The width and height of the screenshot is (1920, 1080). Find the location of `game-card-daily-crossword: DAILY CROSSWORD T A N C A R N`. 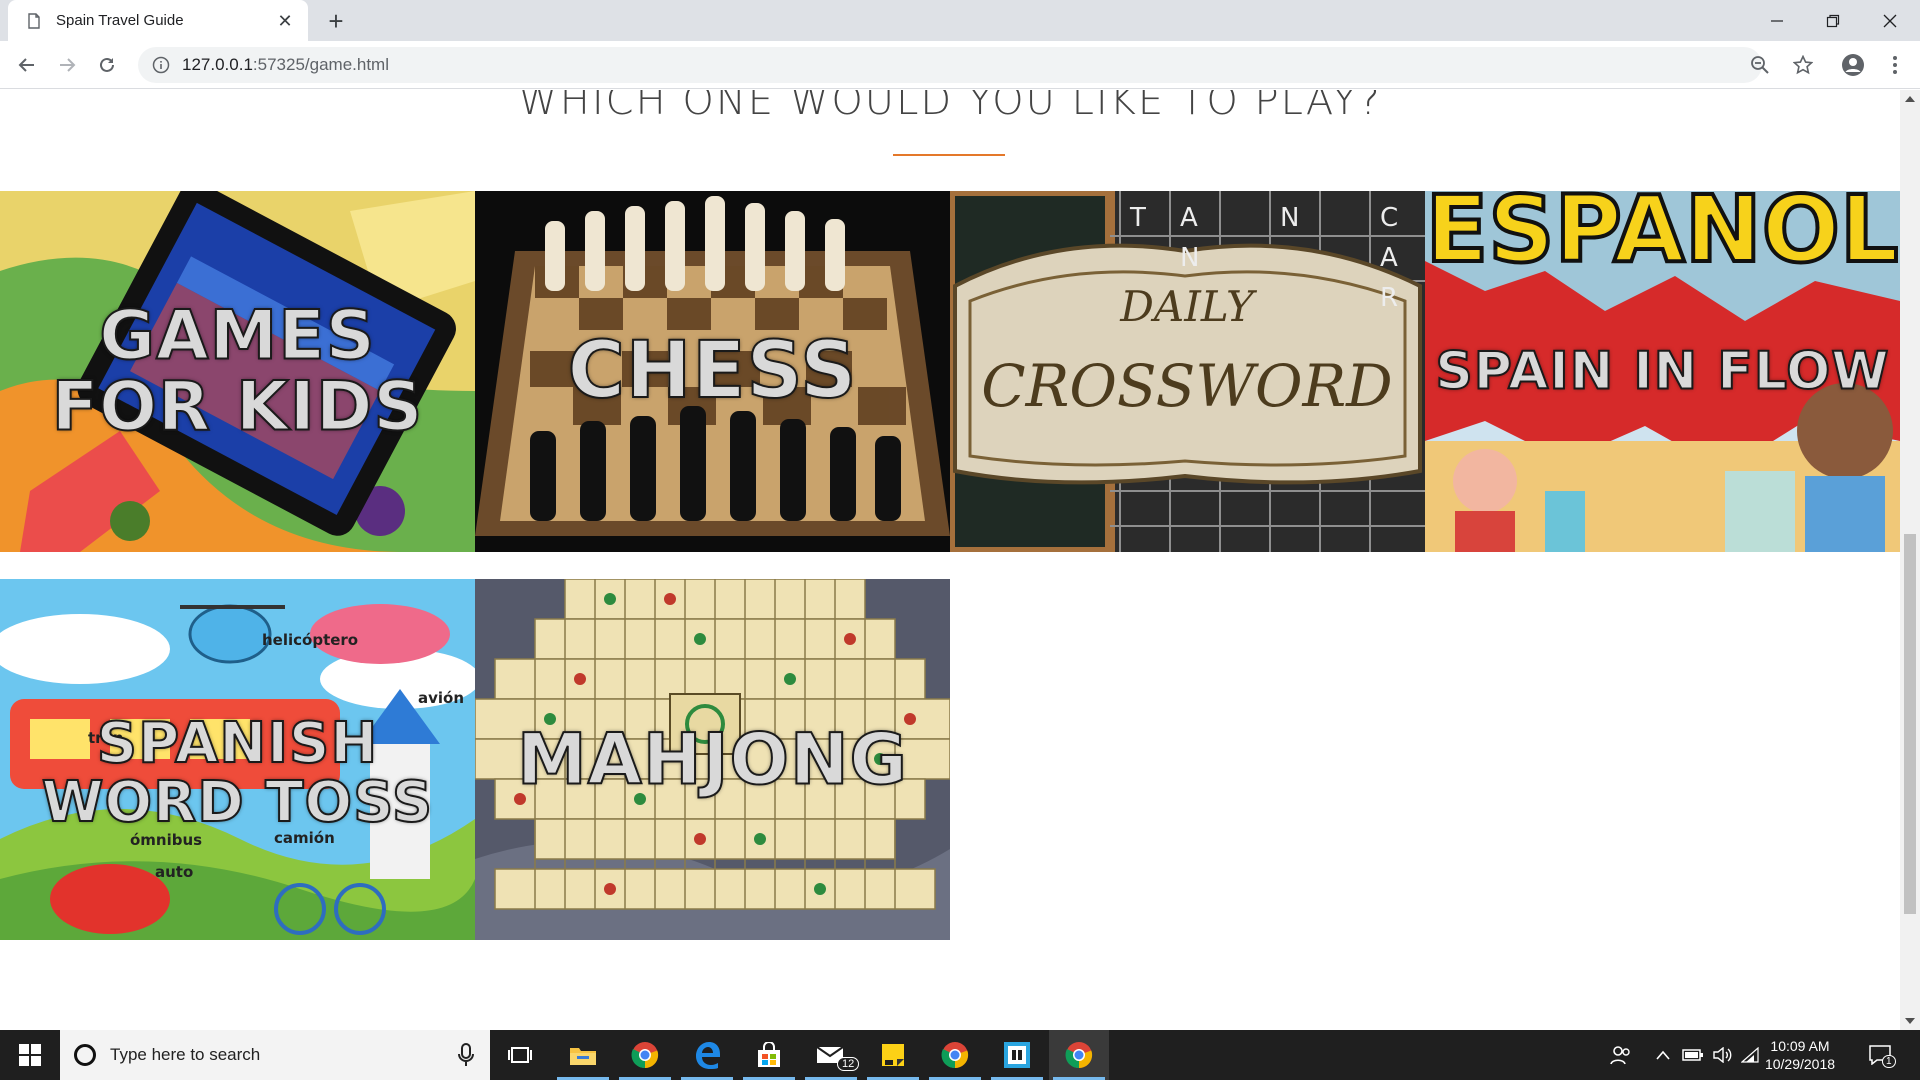

game-card-daily-crossword: DAILY CROSSWORD T A N C A R N is located at coordinates (1187, 371).